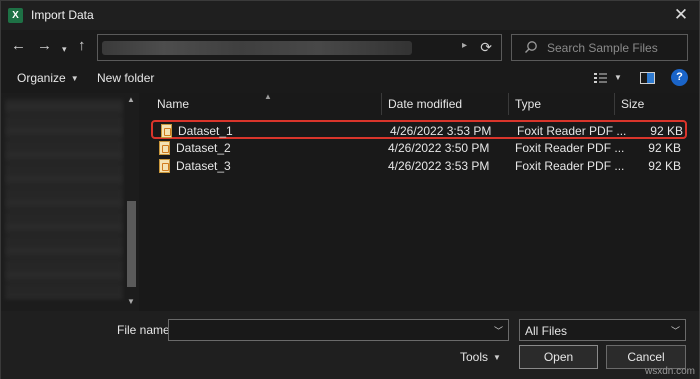 Image resolution: width=700 pixels, height=379 pixels. What do you see at coordinates (338, 330) in the screenshot?
I see `file-name-input: ﹀` at bounding box center [338, 330].